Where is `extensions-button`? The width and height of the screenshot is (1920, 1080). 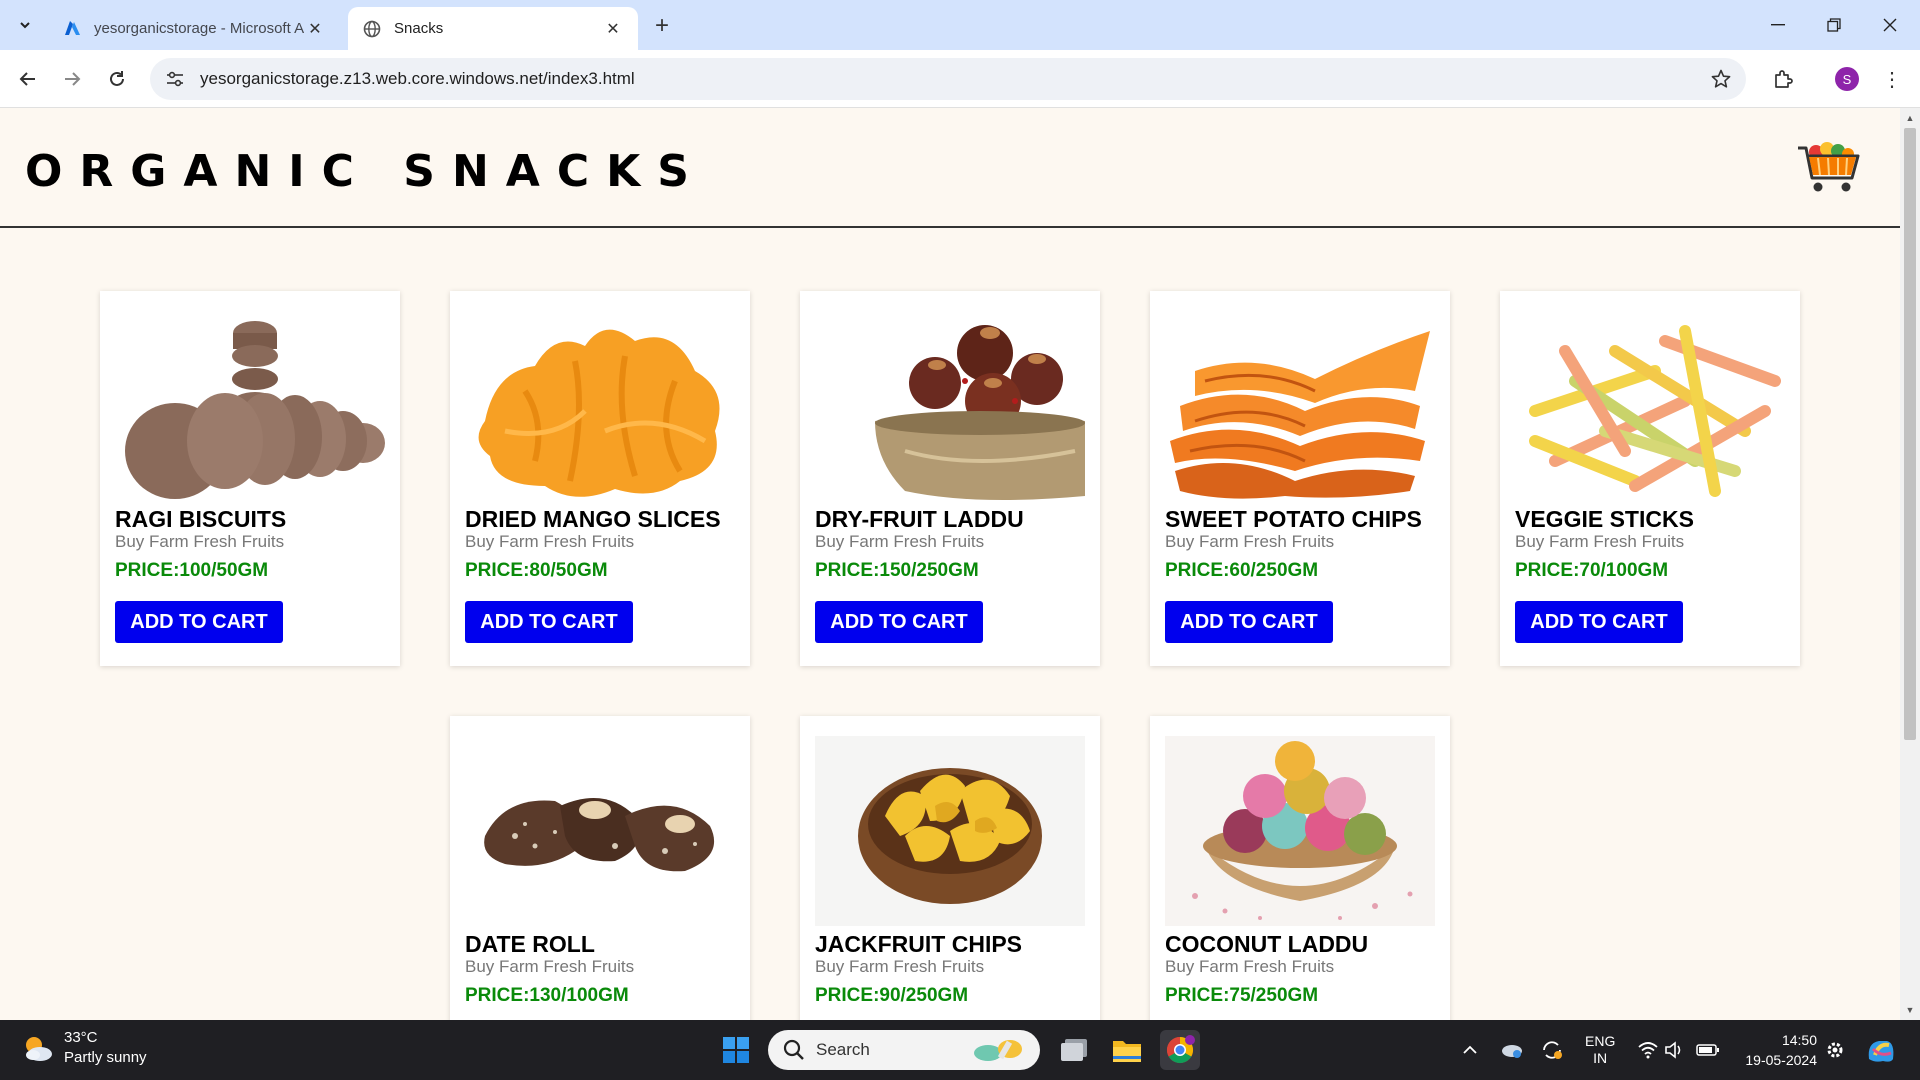
extensions-button is located at coordinates (1783, 79).